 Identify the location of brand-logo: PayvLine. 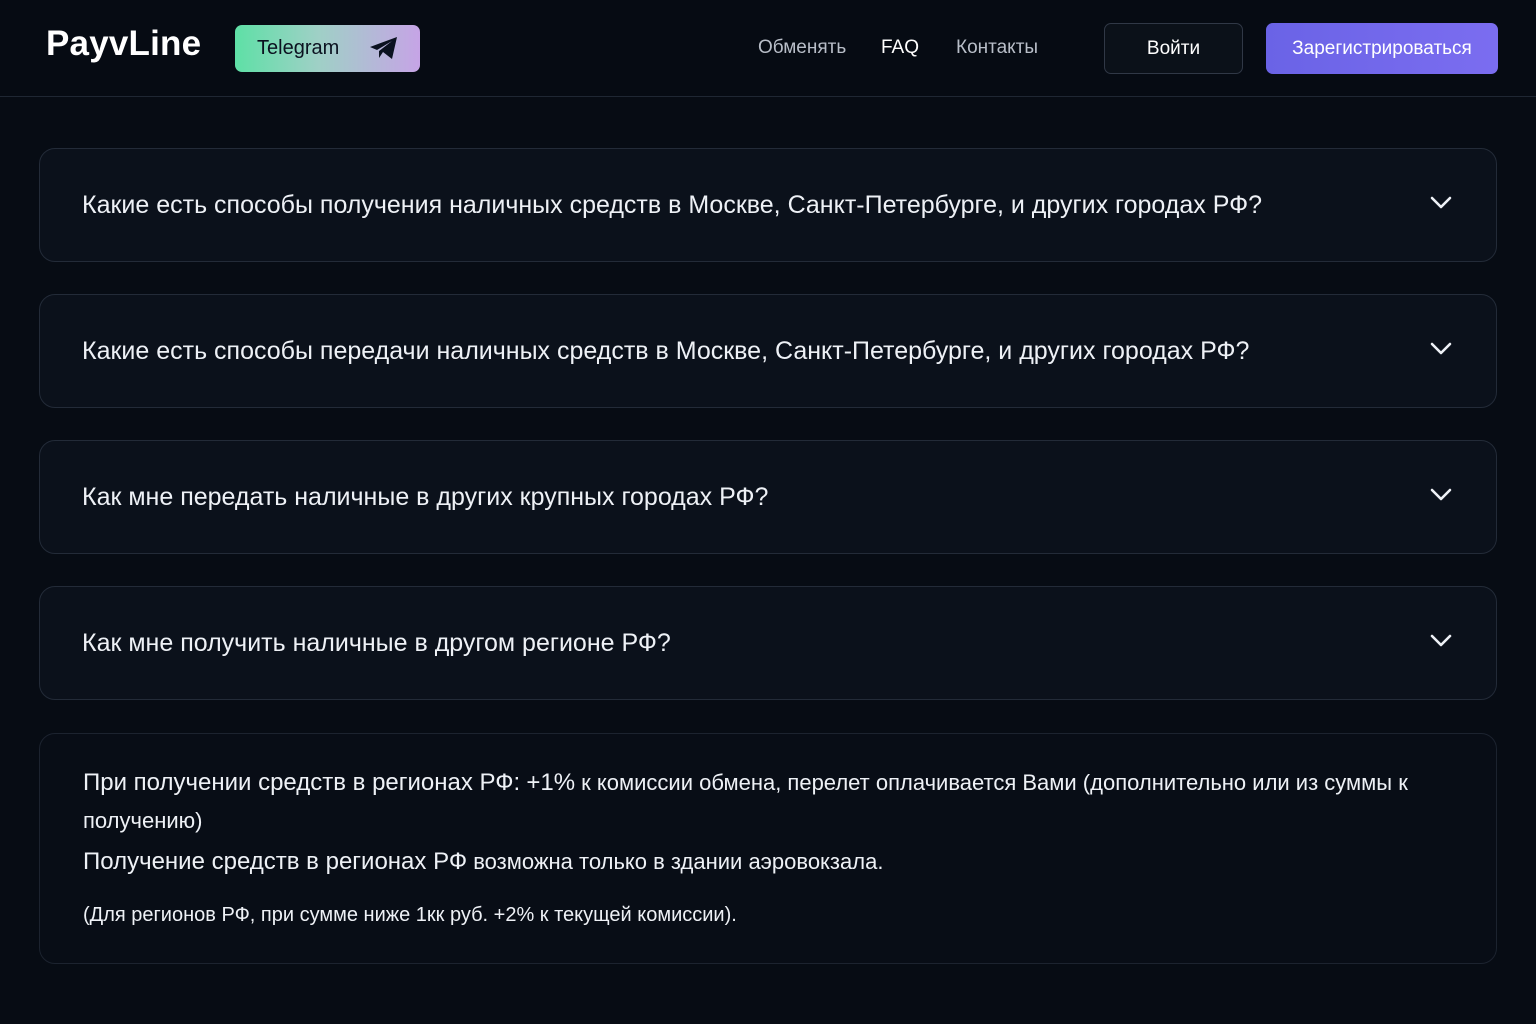
(123, 44).